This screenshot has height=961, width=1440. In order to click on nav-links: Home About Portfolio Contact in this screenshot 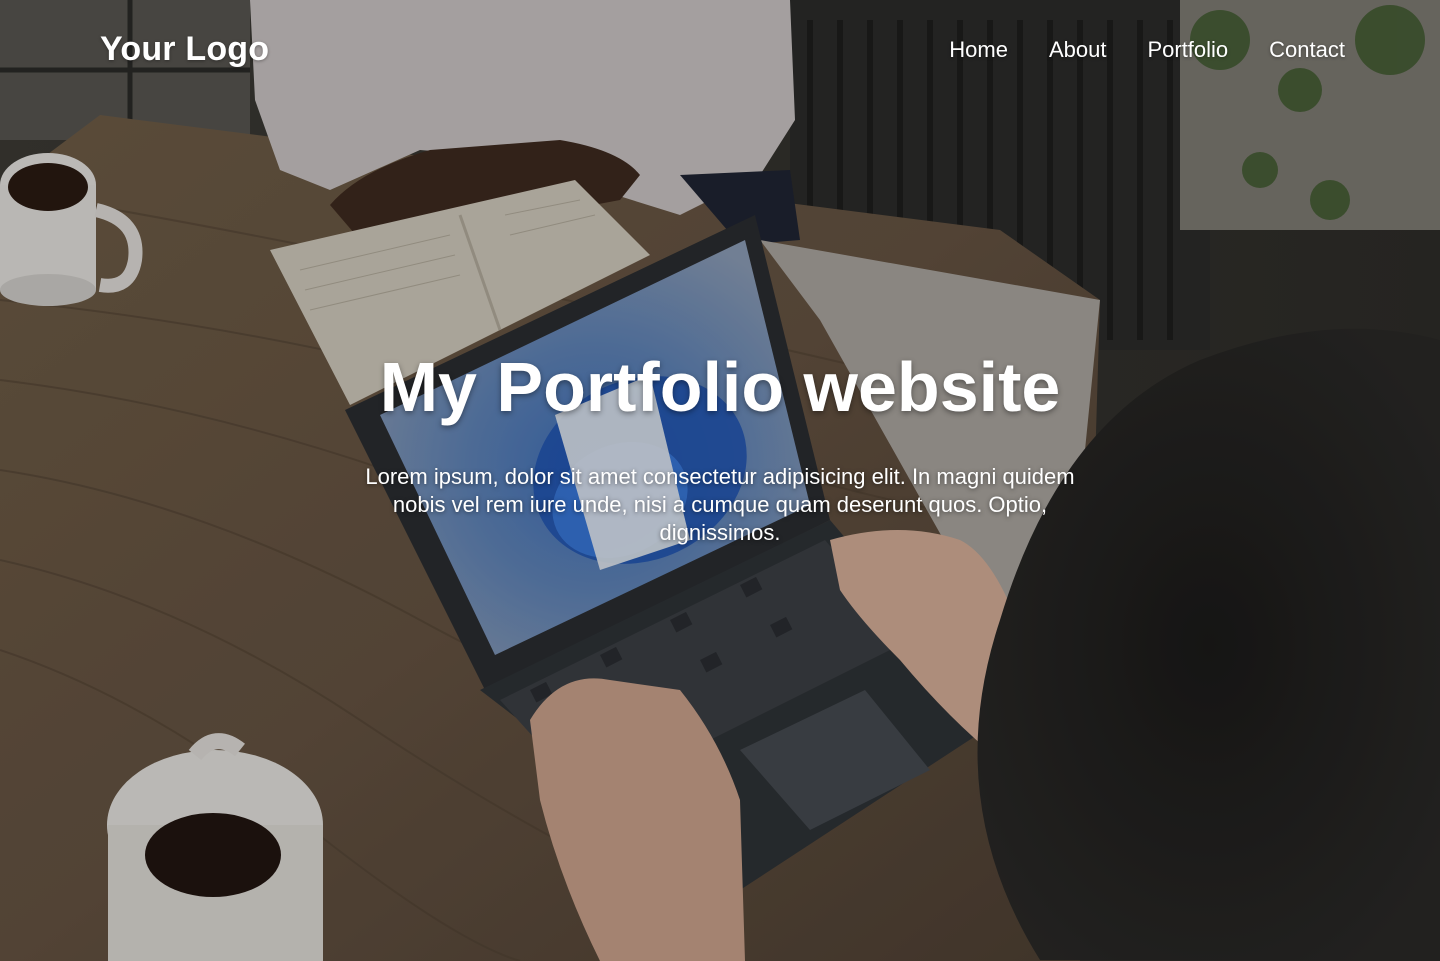, I will do `click(1147, 50)`.